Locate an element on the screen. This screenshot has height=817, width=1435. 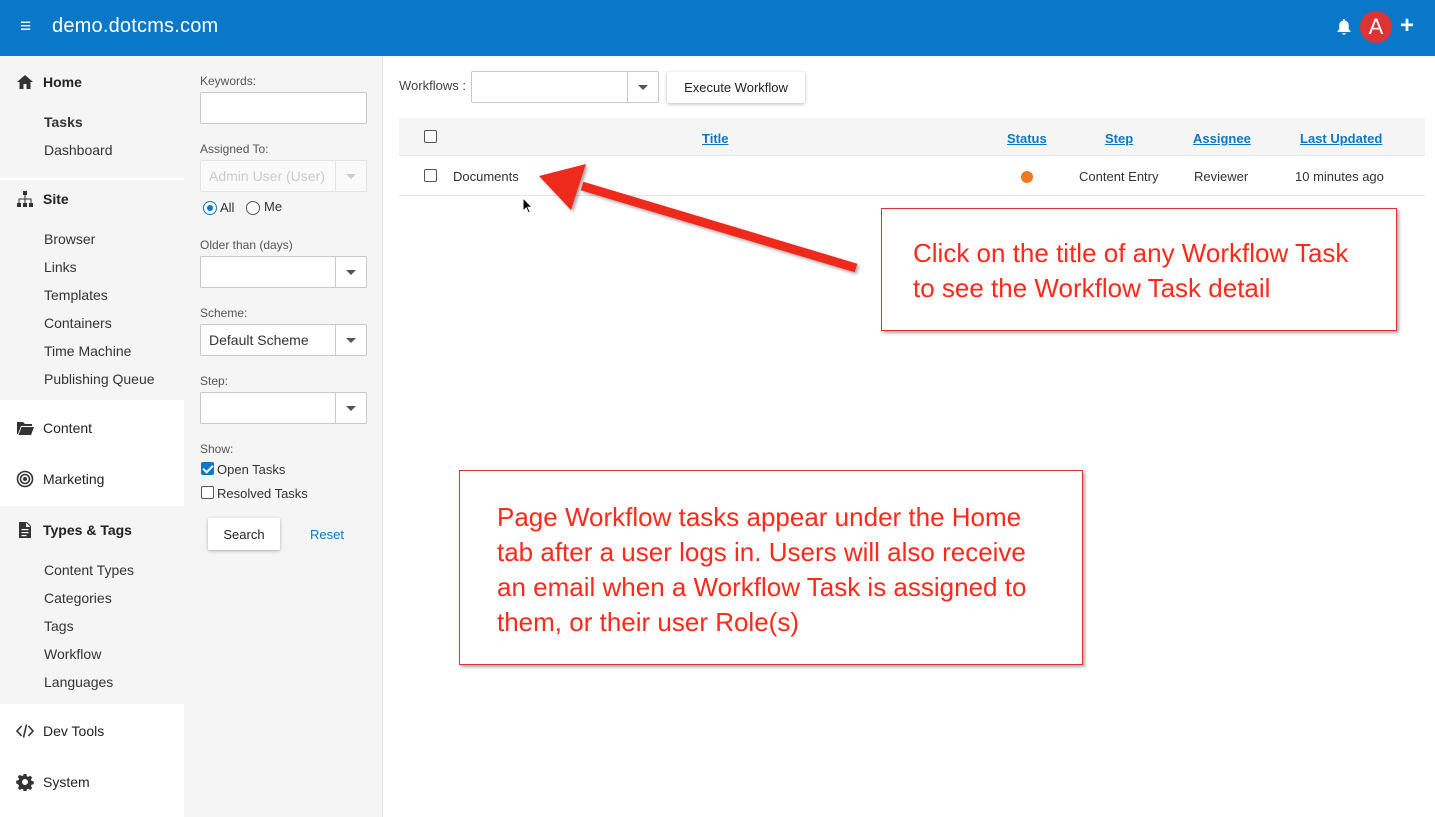
sidebar-item-label: Types & Tags is located at coordinates (87, 530).